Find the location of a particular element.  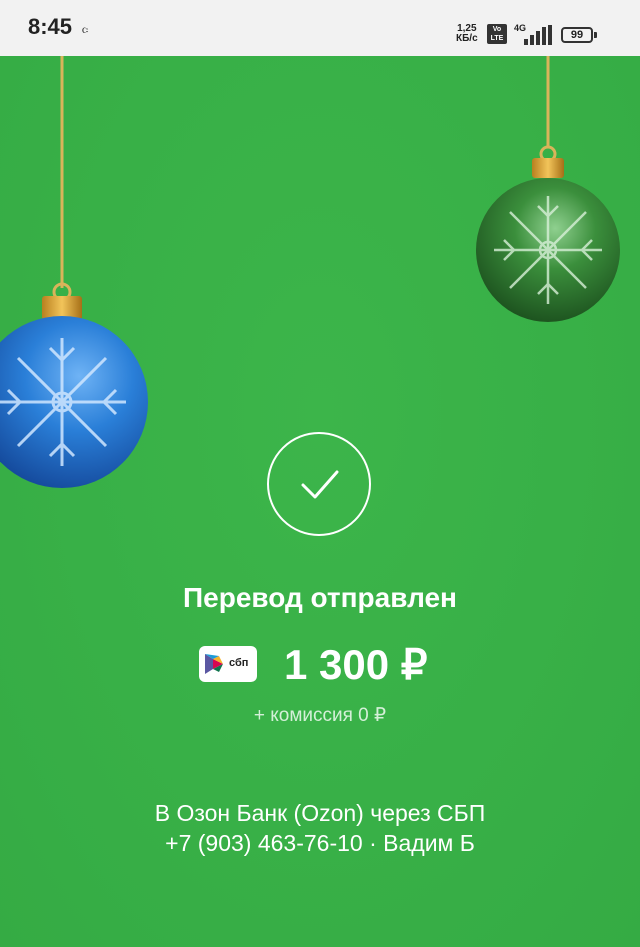

sbp-badge: сбп is located at coordinates (228, 664).